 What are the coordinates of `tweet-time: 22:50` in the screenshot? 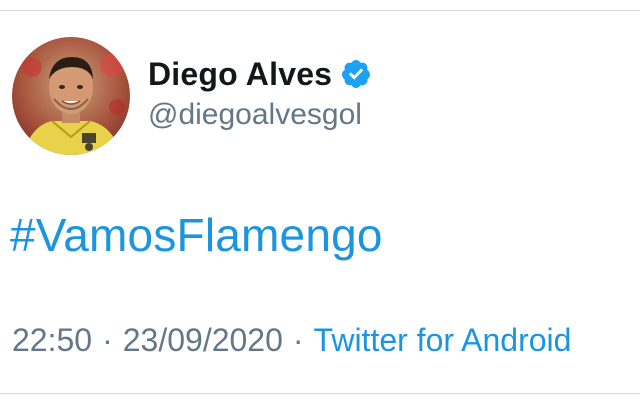 It's located at (52, 340).